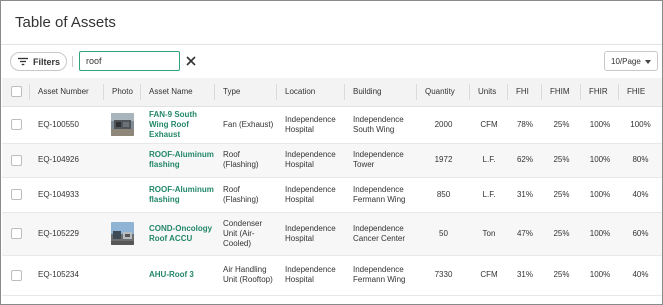 Image resolution: width=663 pixels, height=305 pixels. Describe the element at coordinates (178, 275) in the screenshot. I see `asset-name-link: AHU-Roof 3` at that location.